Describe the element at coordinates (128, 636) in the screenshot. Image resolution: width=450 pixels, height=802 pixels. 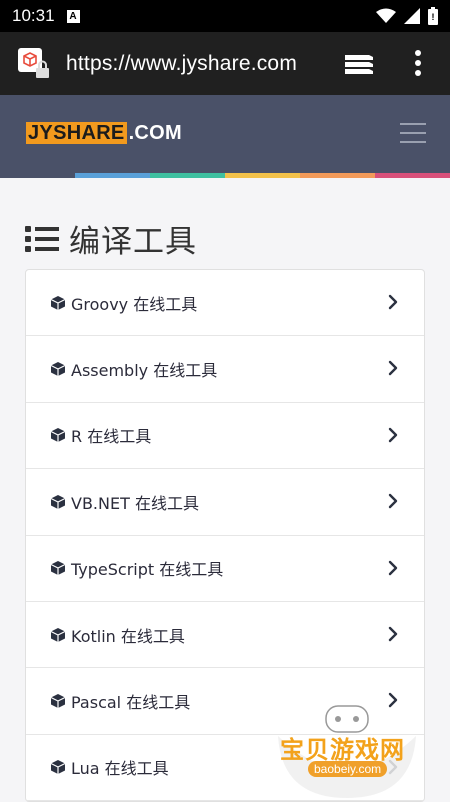
I see `tool-list-item-label: Kotlin 在线工具` at that location.